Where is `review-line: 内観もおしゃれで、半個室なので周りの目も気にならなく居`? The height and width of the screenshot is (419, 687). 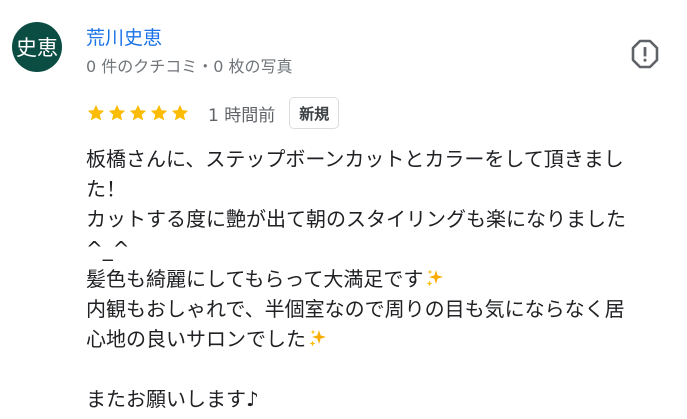 review-line: 内観もおしゃれで、半個室なので周りの目も気にならなく居 is located at coordinates (377, 309).